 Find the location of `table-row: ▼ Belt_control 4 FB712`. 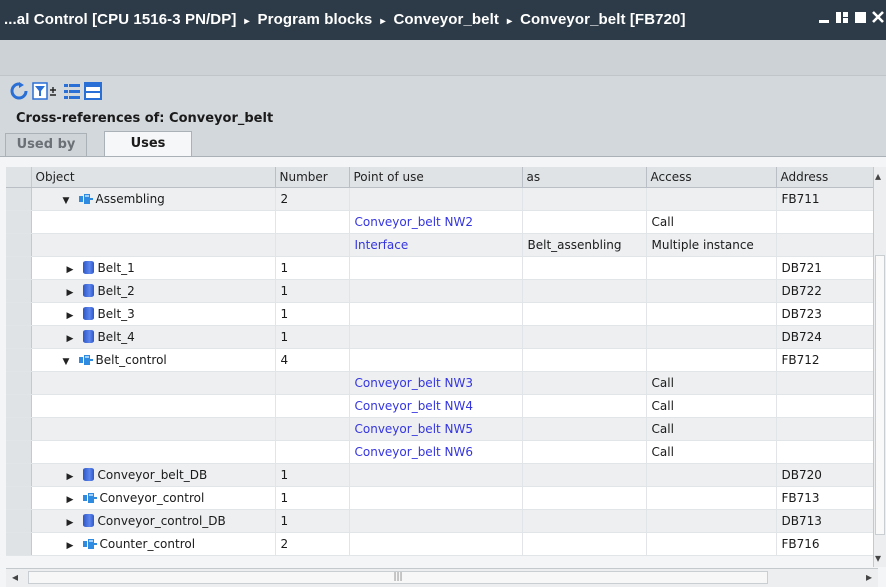

table-row: ▼ Belt_control 4 FB712 is located at coordinates (442, 360).